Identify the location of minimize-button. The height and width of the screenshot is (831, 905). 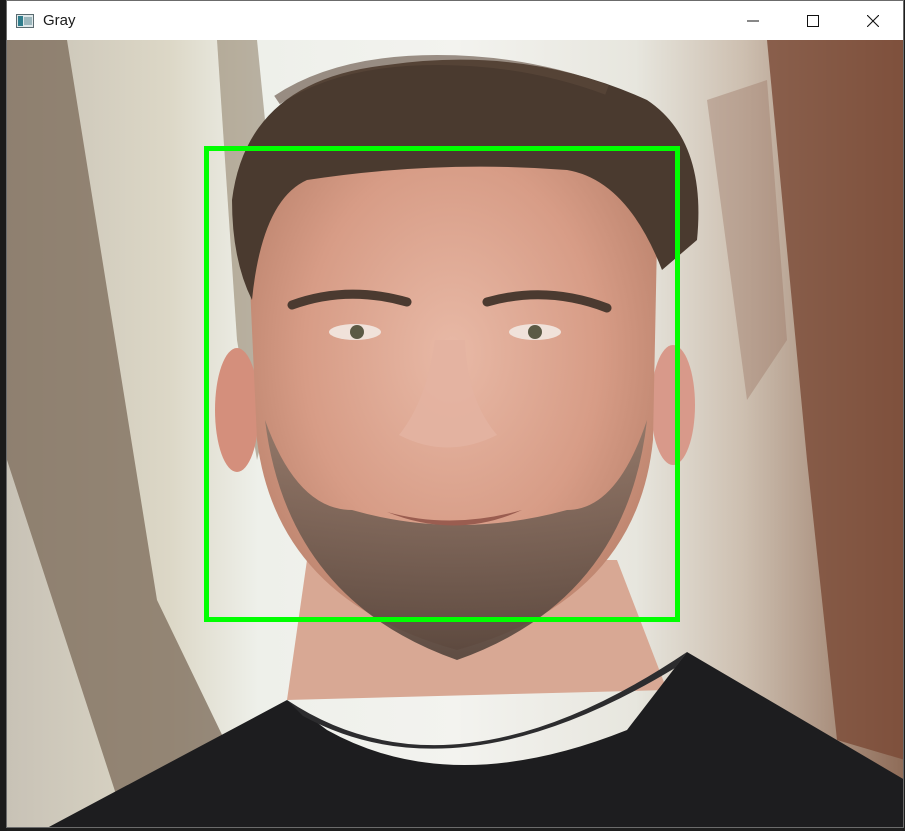
(753, 20).